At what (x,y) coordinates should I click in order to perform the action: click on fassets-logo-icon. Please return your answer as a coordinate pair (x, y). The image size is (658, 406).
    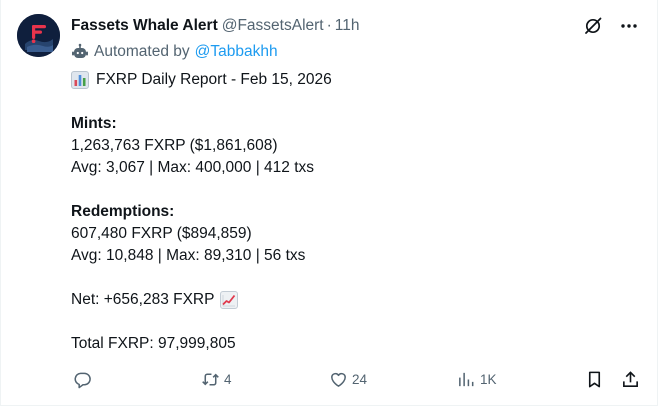
    Looking at the image, I should click on (38, 35).